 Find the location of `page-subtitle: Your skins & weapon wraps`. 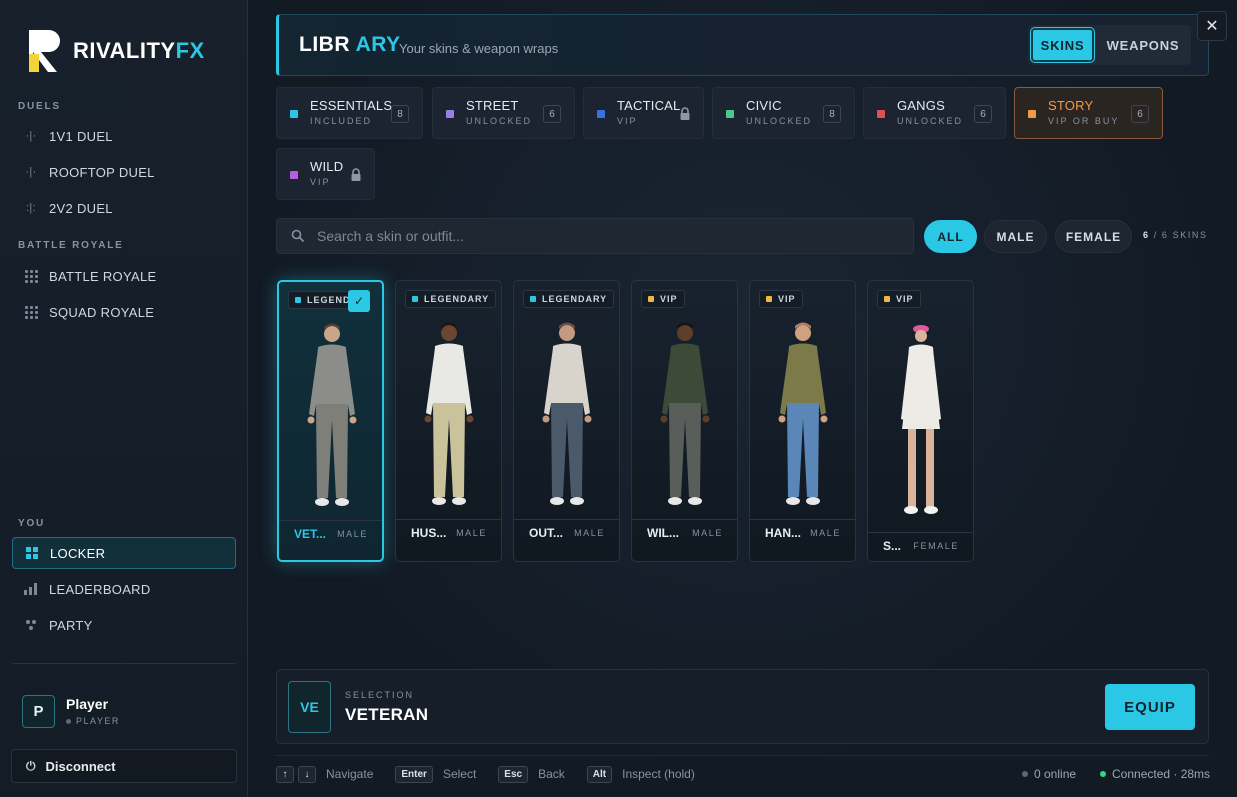

page-subtitle: Your skins & weapon wraps is located at coordinates (479, 48).